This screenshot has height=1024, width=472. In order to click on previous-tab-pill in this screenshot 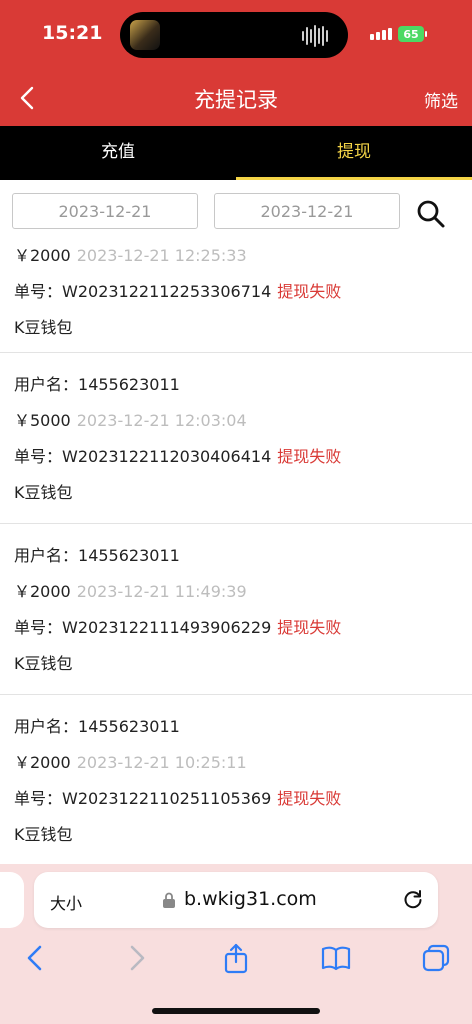, I will do `click(12, 900)`.